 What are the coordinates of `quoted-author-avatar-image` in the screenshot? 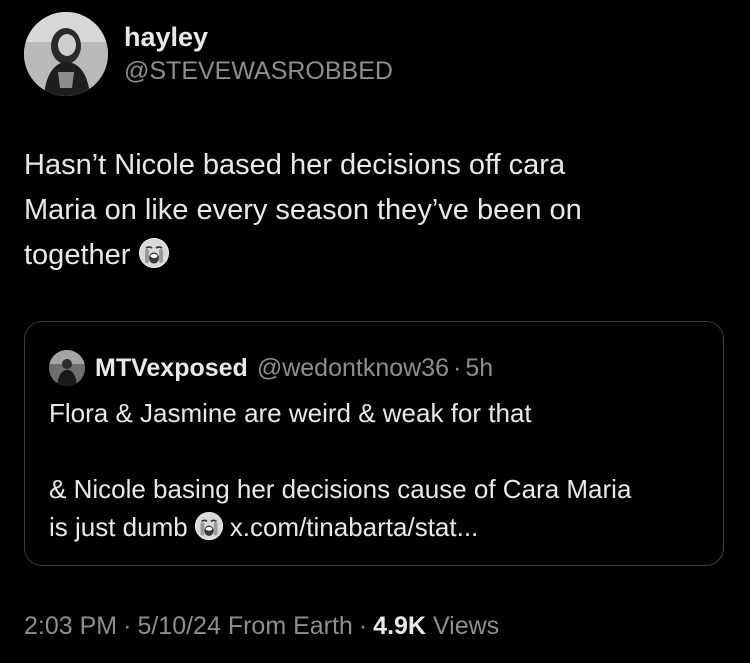 It's located at (67, 368).